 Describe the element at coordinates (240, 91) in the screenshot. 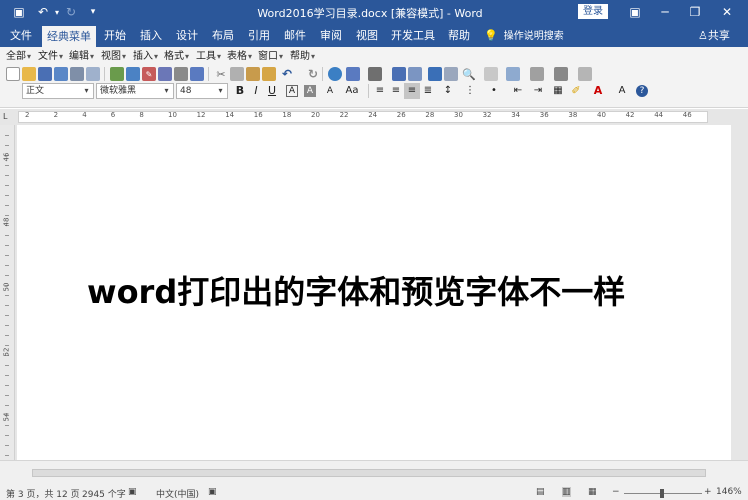

I see `bold-button: B` at that location.